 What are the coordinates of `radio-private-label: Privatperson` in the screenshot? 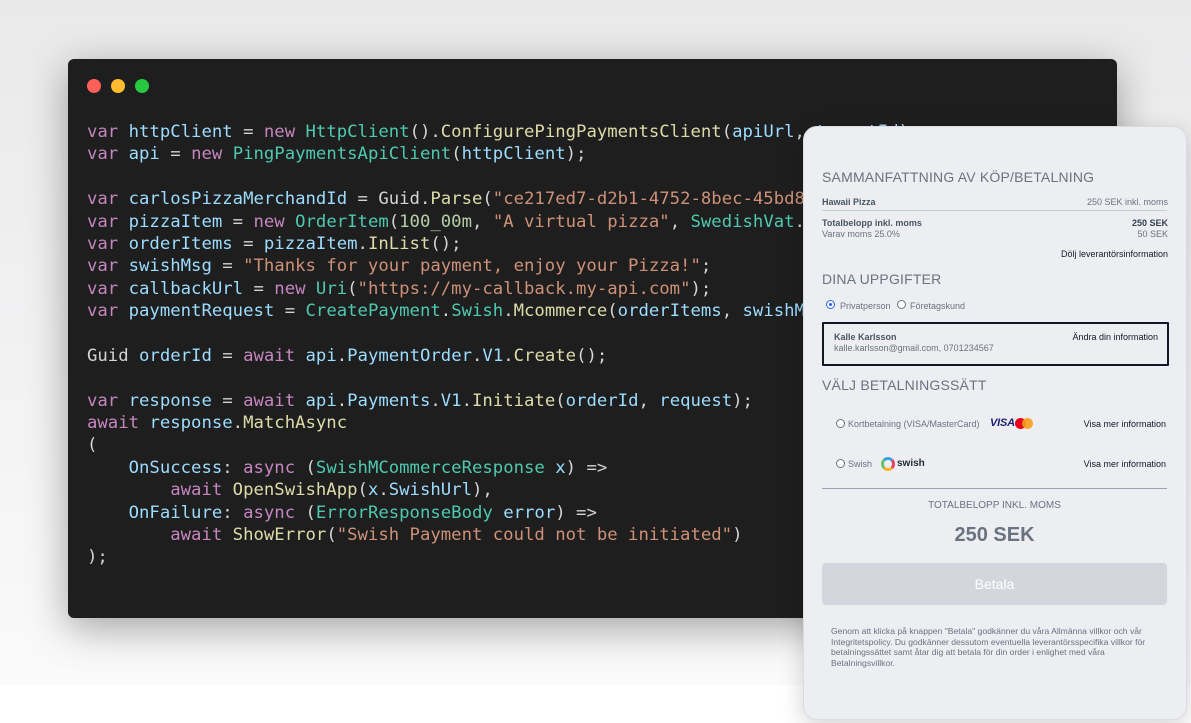 It's located at (865, 306).